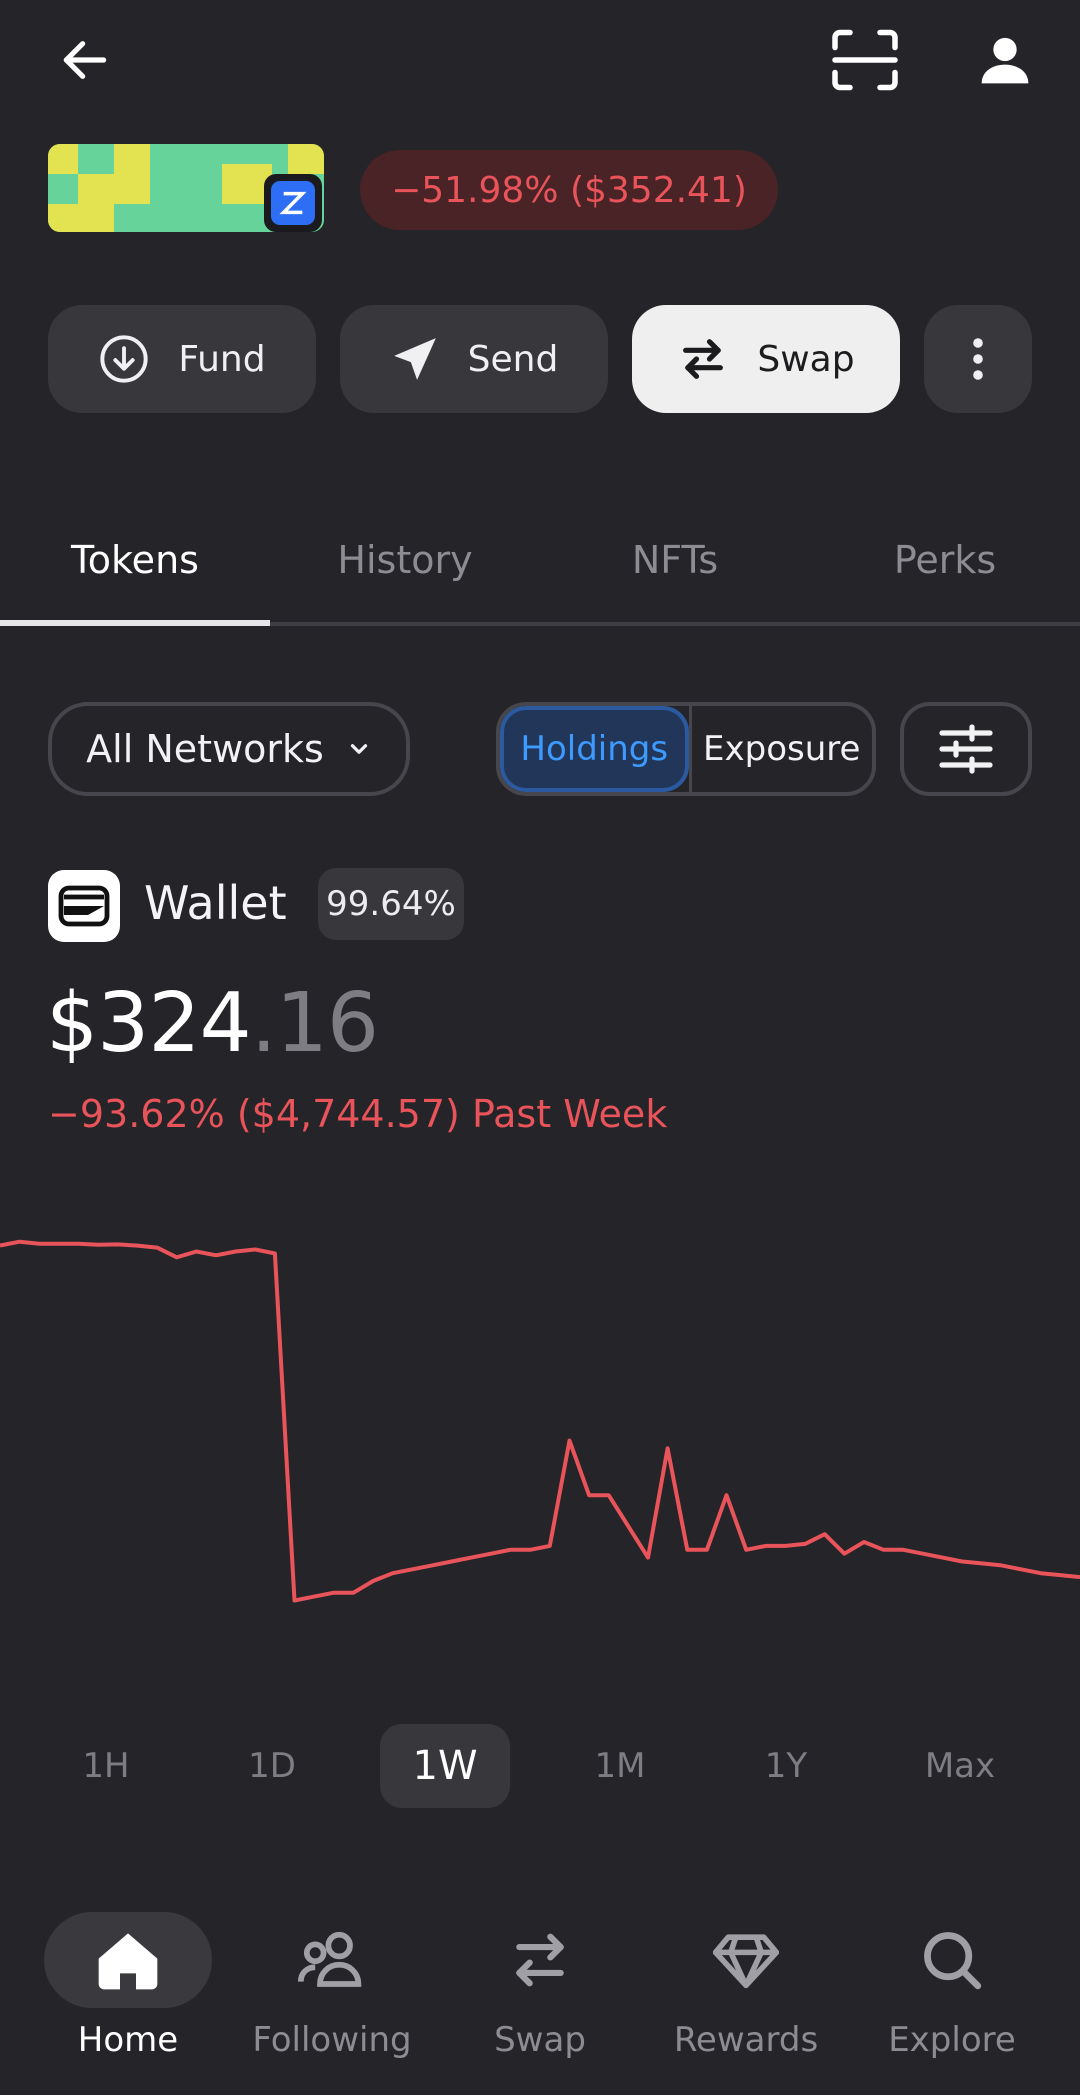 This screenshot has width=1080, height=2095. I want to click on nav-home: Home, so click(128, 1997).